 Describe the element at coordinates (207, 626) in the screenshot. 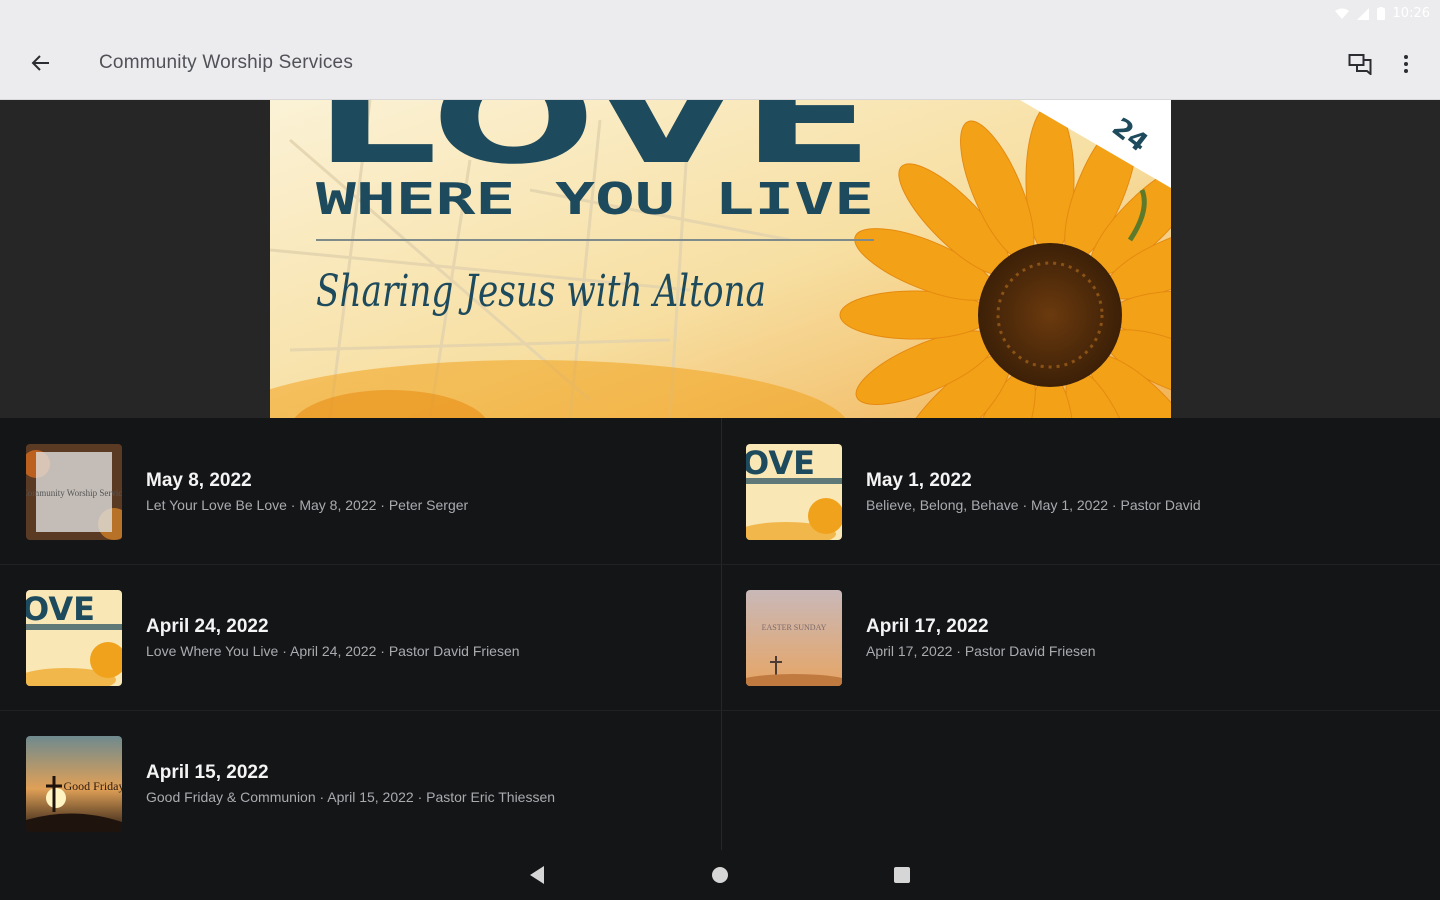

I see `sermon-title: April 24, 2022` at that location.